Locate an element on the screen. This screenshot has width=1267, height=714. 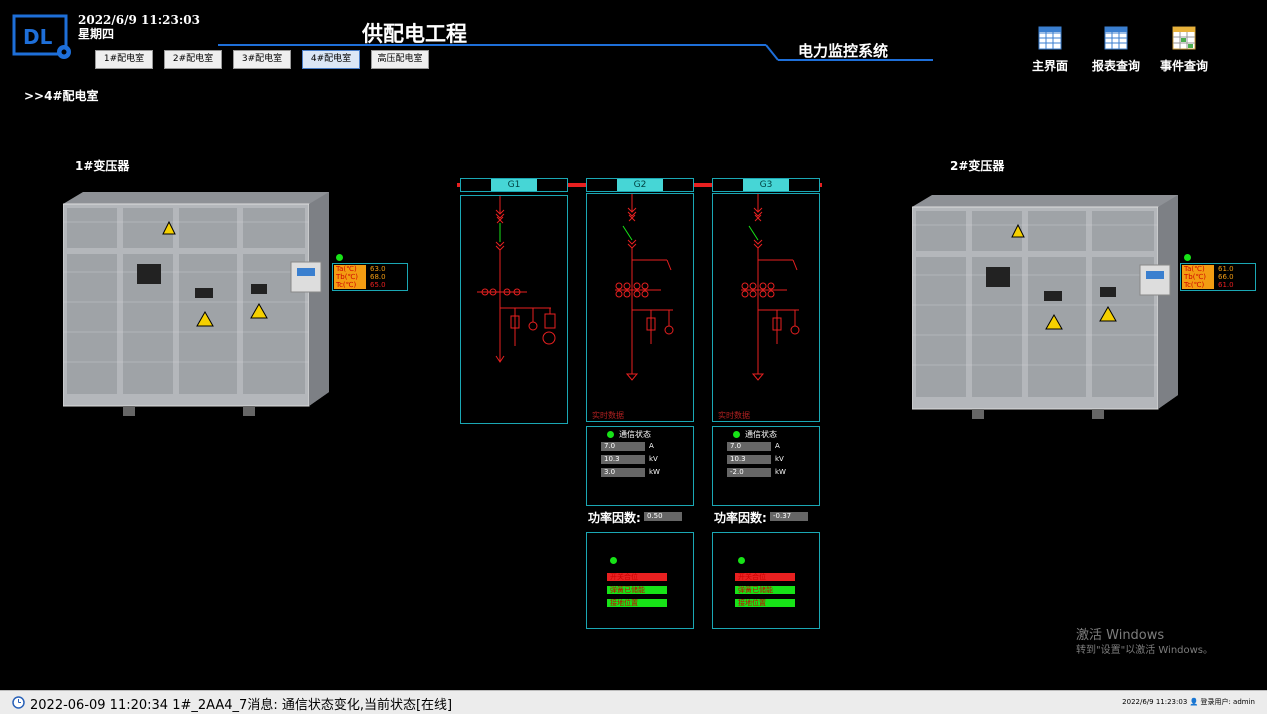
transformer-2-temp-panel: Ta(℃) 61.0 Tb(℃) 66.0 Tc(℃) 61.0 is located at coordinates (1218, 277).